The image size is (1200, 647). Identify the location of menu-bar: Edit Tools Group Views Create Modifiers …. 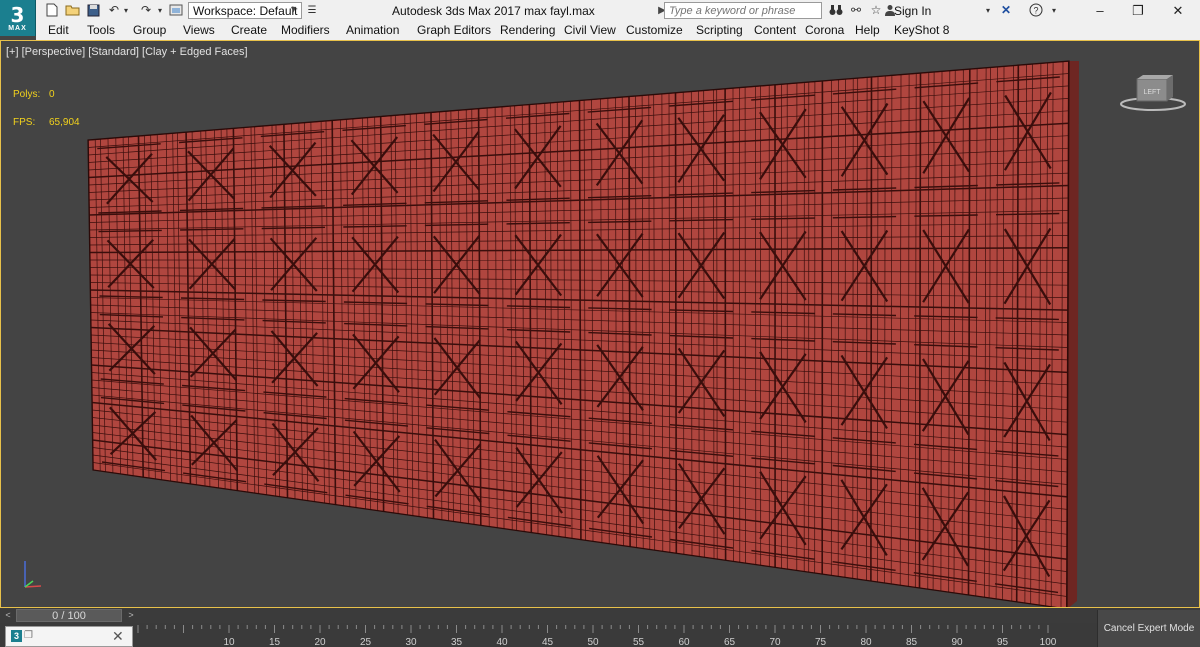
(618, 30).